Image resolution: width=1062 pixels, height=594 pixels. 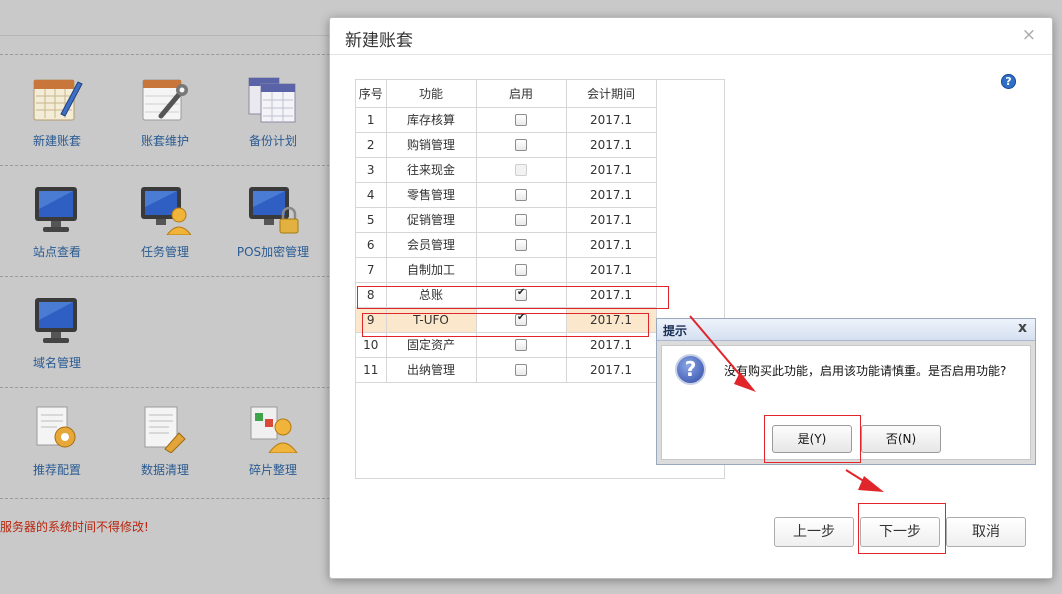 I want to click on tool-label: 任务管理, so click(x=164, y=252).